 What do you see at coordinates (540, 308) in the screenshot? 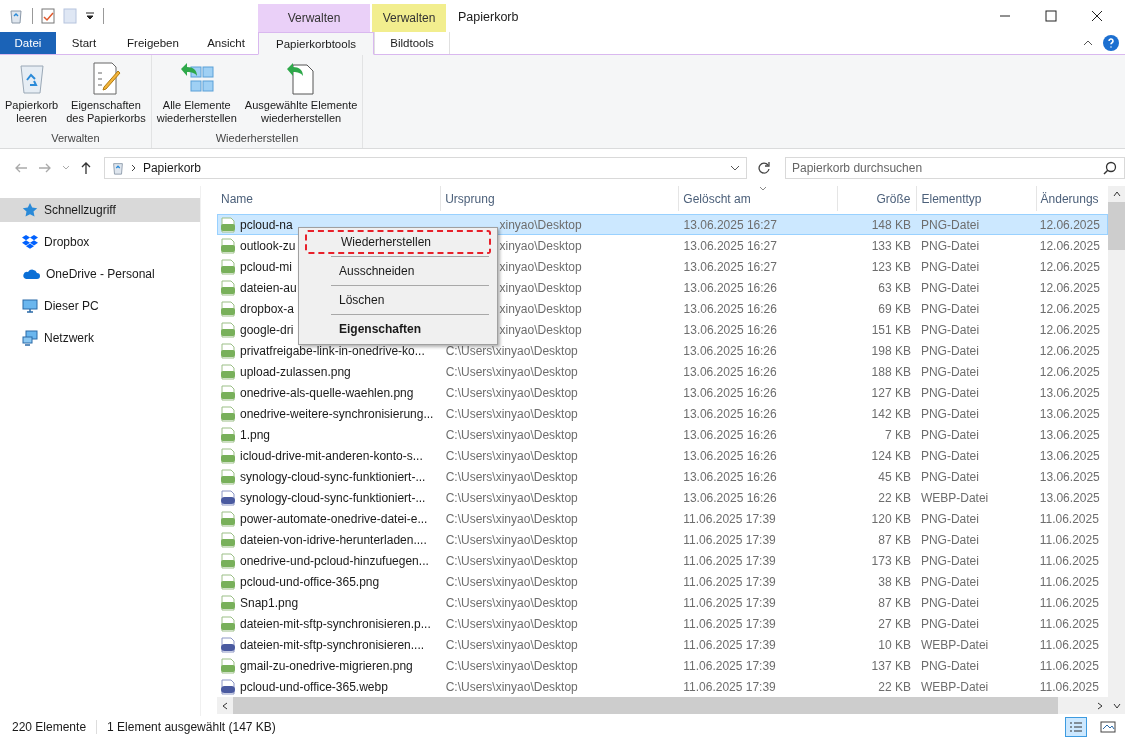
I see `table-cell: xinyao\Desktop` at bounding box center [540, 308].